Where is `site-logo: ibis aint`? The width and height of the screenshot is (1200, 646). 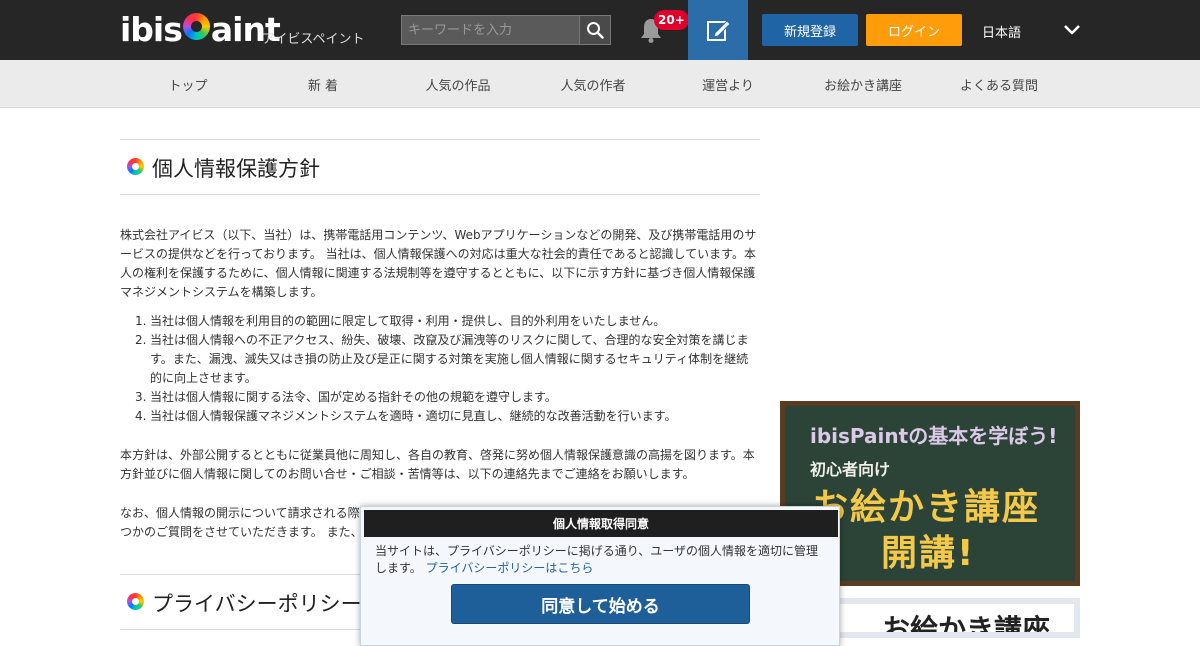
site-logo: ibis aint is located at coordinates (200, 29).